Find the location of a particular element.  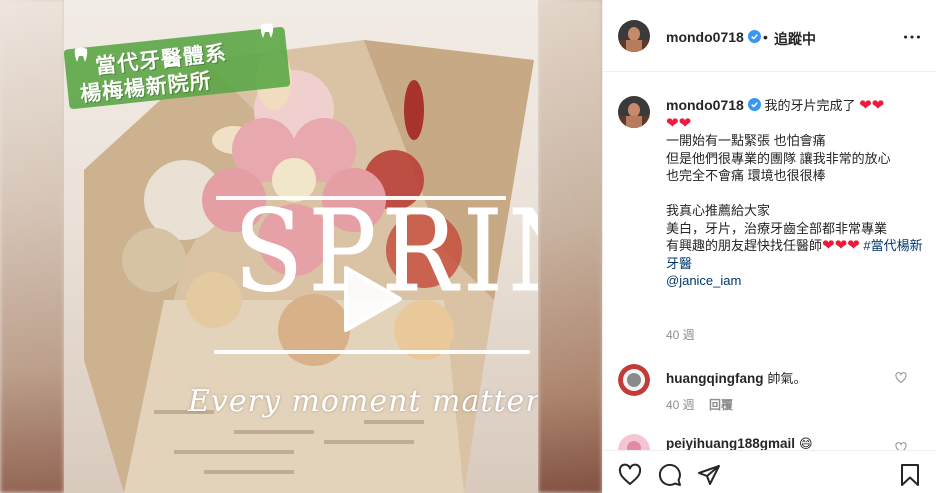

following-button: 追蹤中 is located at coordinates (795, 39).